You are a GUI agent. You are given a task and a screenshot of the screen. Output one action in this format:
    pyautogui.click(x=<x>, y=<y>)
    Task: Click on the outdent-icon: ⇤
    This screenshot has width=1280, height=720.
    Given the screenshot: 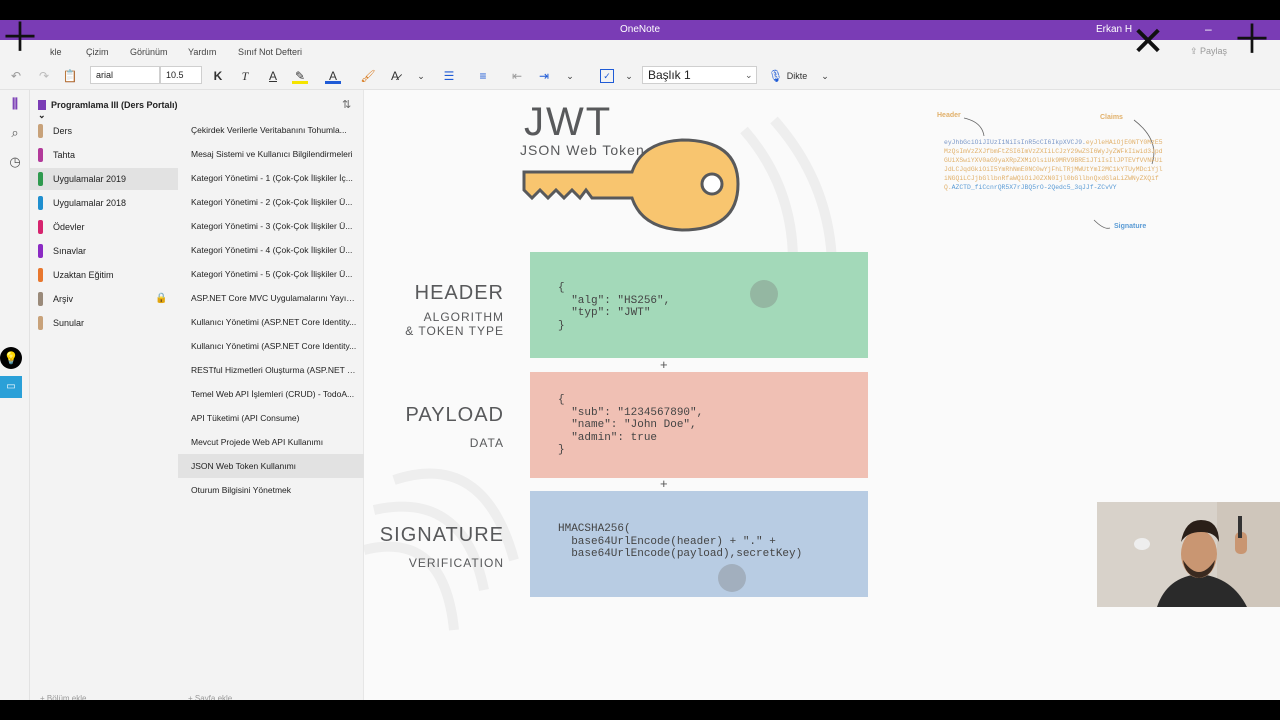 What is the action you would take?
    pyautogui.click(x=517, y=76)
    